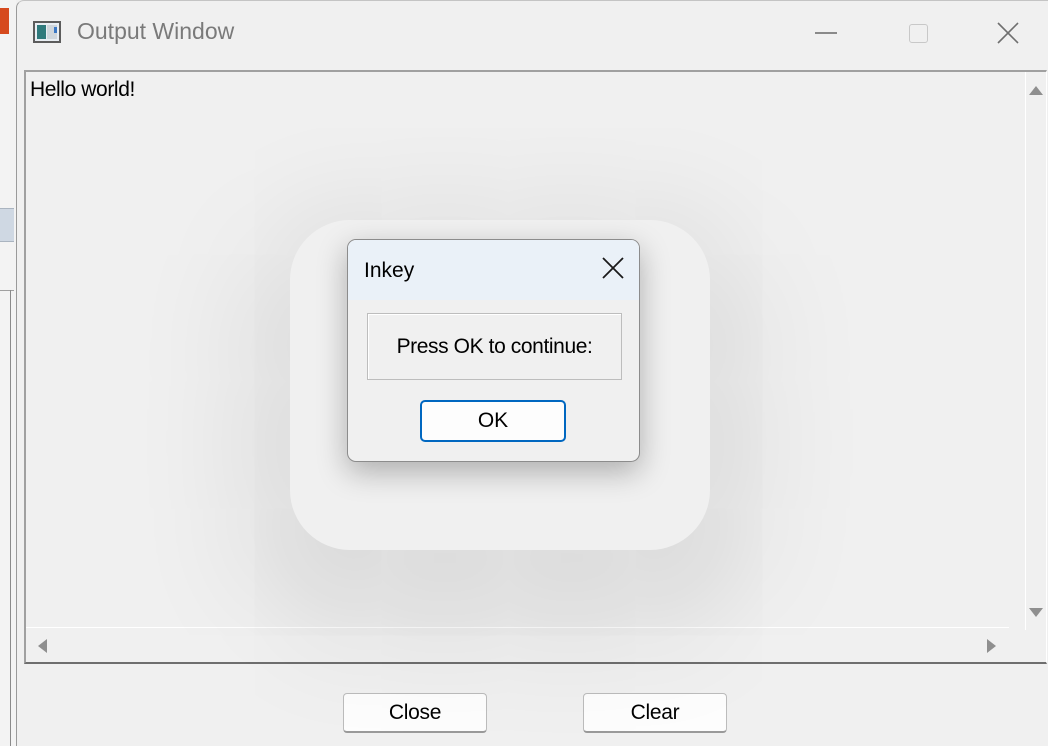  What do you see at coordinates (493, 270) in the screenshot?
I see `dialog-title-bar: Inkey` at bounding box center [493, 270].